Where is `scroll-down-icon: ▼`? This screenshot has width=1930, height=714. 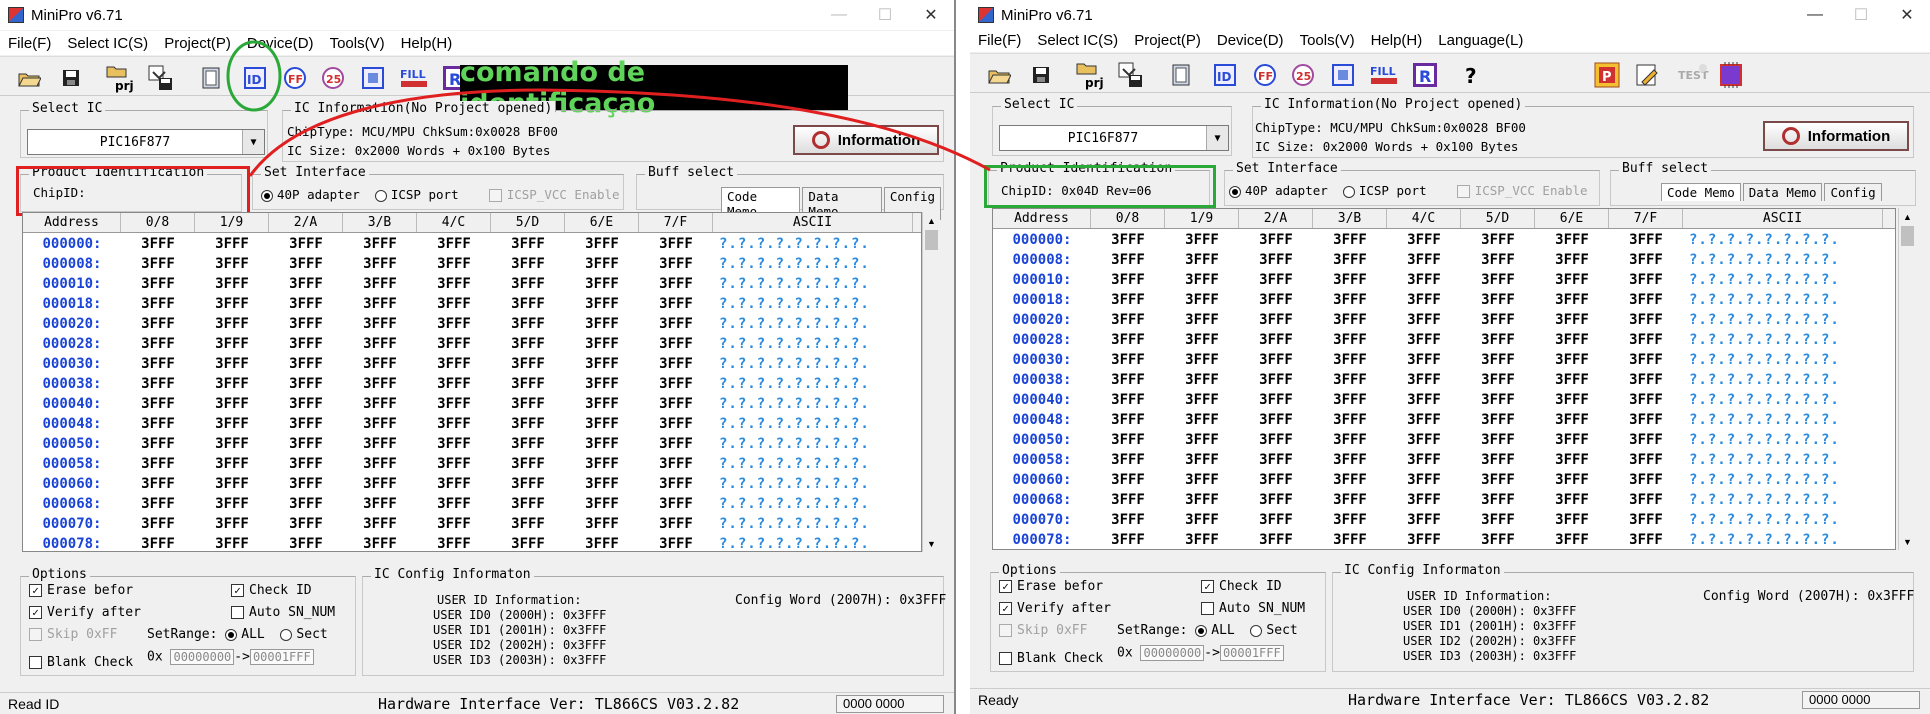 scroll-down-icon: ▼ is located at coordinates (1907, 541).